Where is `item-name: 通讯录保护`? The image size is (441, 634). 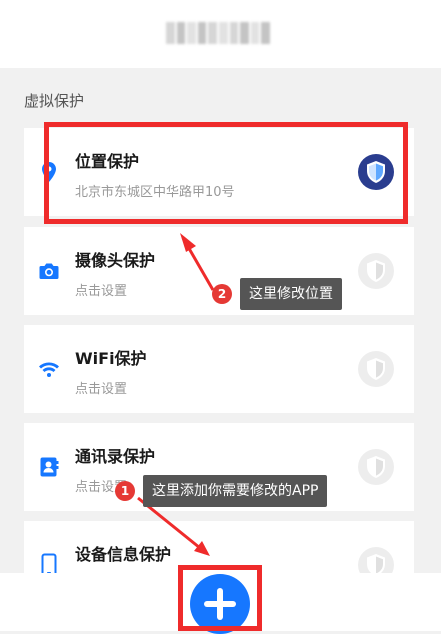
item-name: 通讯录保护 is located at coordinates (115, 456).